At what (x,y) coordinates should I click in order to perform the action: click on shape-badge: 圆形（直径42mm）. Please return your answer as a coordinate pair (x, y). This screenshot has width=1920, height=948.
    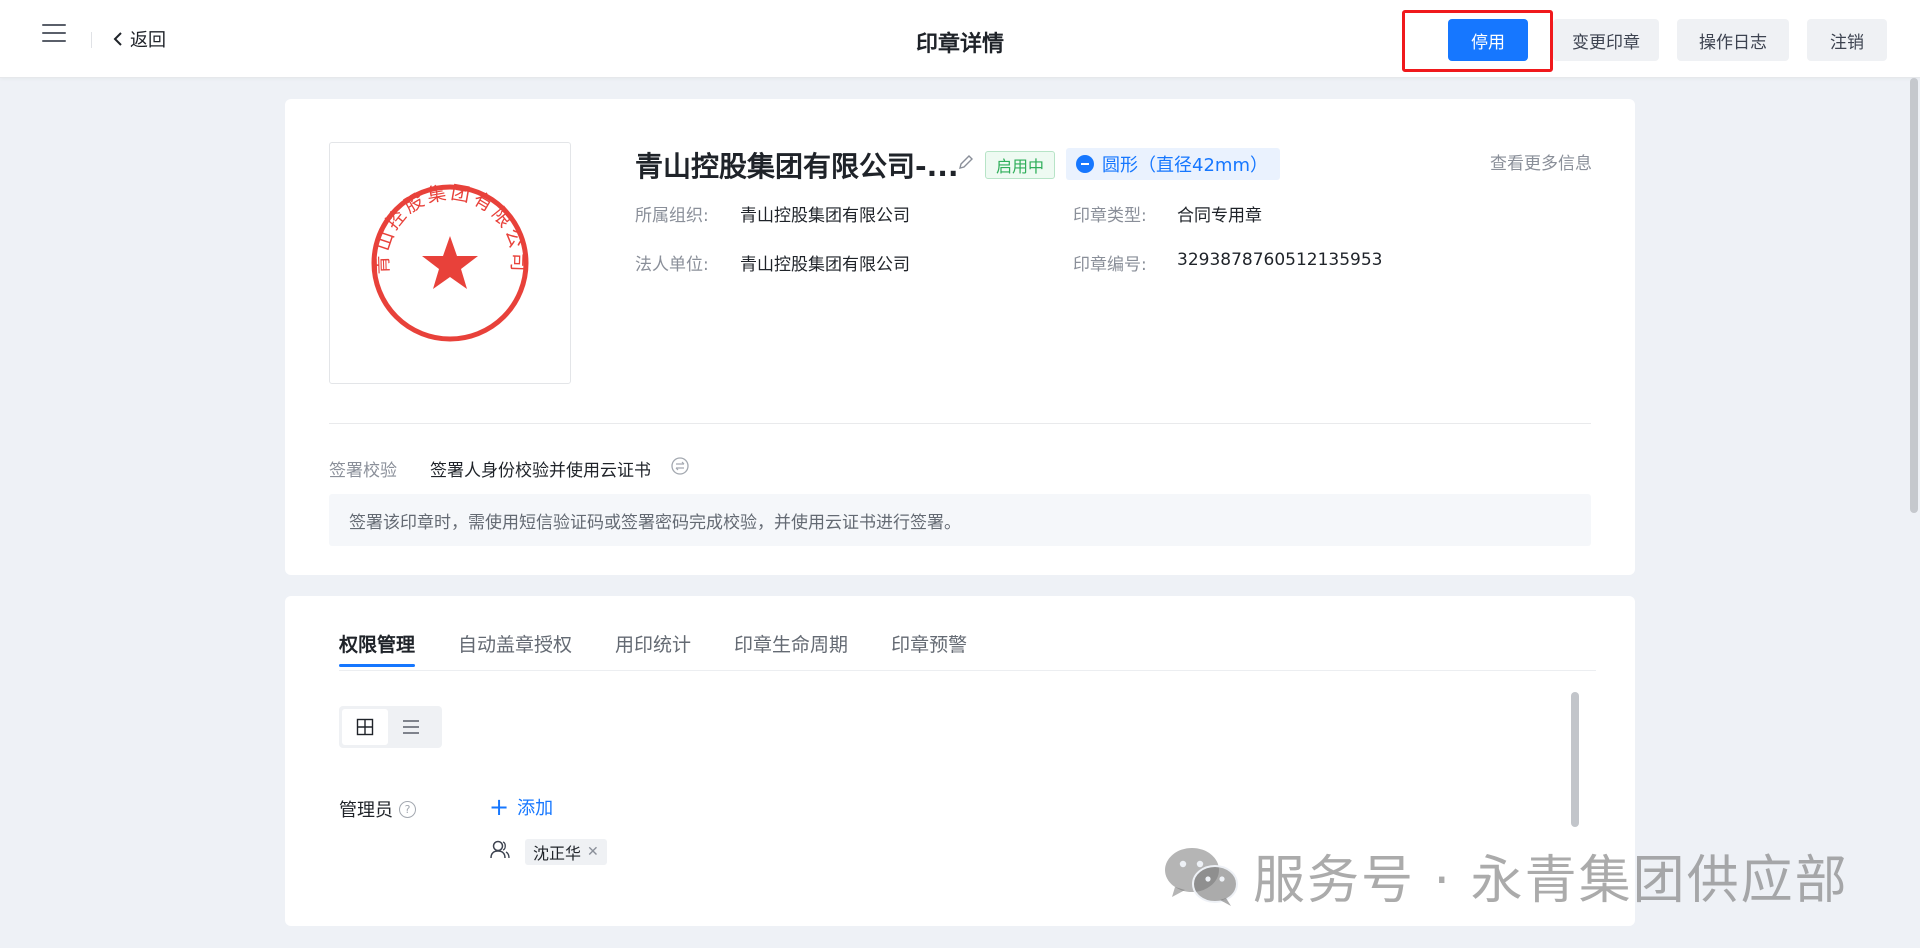
    Looking at the image, I should click on (1173, 164).